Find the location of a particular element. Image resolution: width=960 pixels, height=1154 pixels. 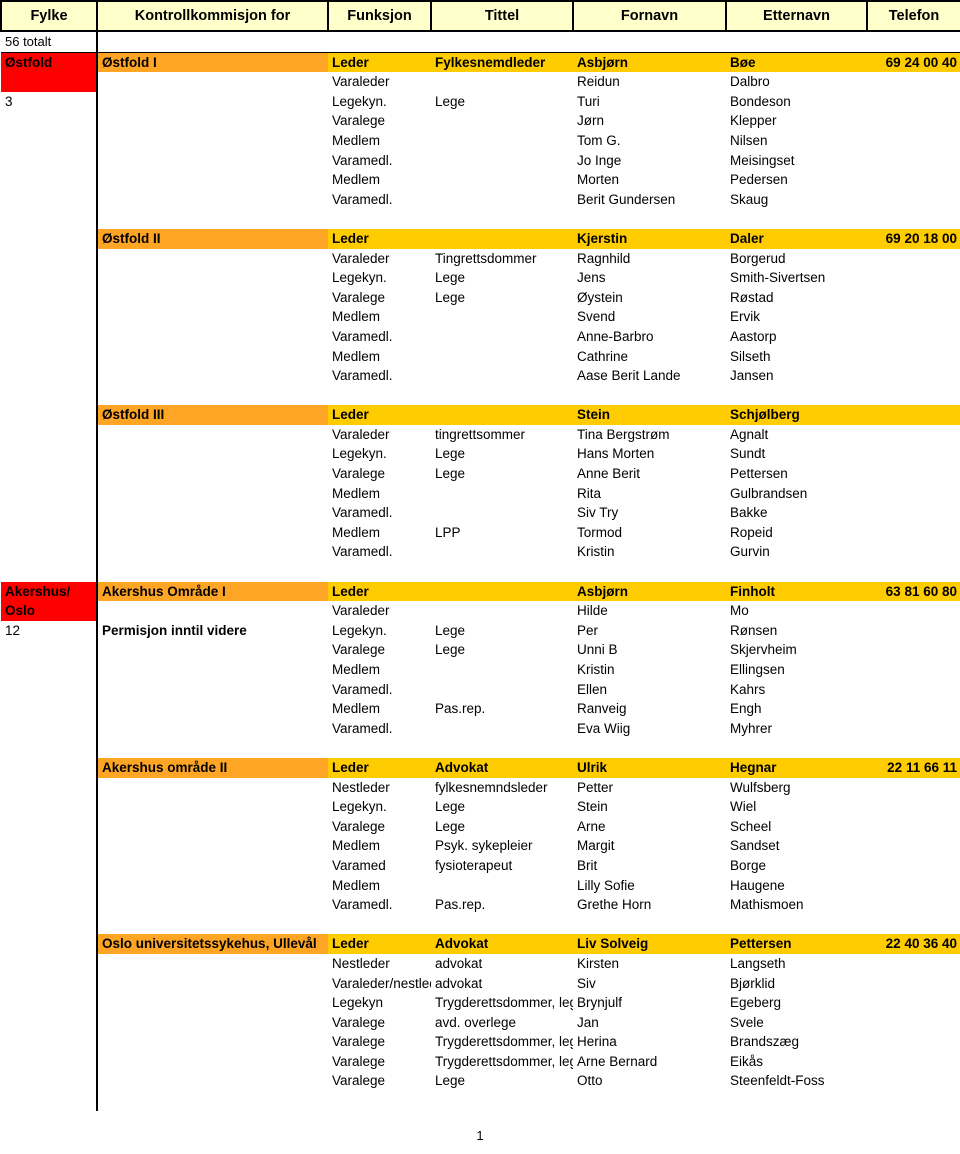

member-row: Medlem Tom G. Nilsen is located at coordinates (480, 140).